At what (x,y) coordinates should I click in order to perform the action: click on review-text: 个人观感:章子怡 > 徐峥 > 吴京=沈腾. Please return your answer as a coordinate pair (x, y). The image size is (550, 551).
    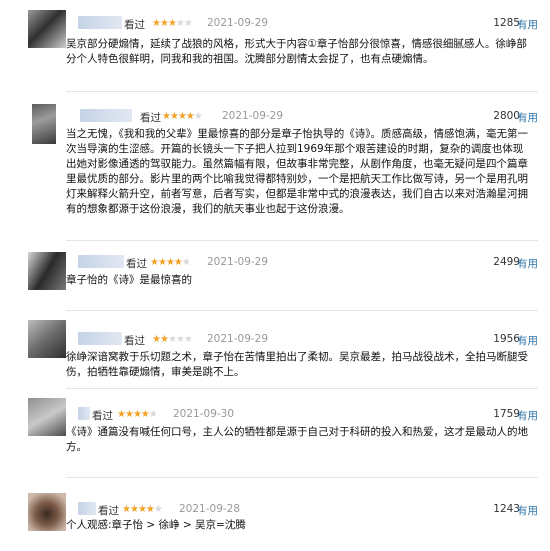
    Looking at the image, I should click on (156, 525).